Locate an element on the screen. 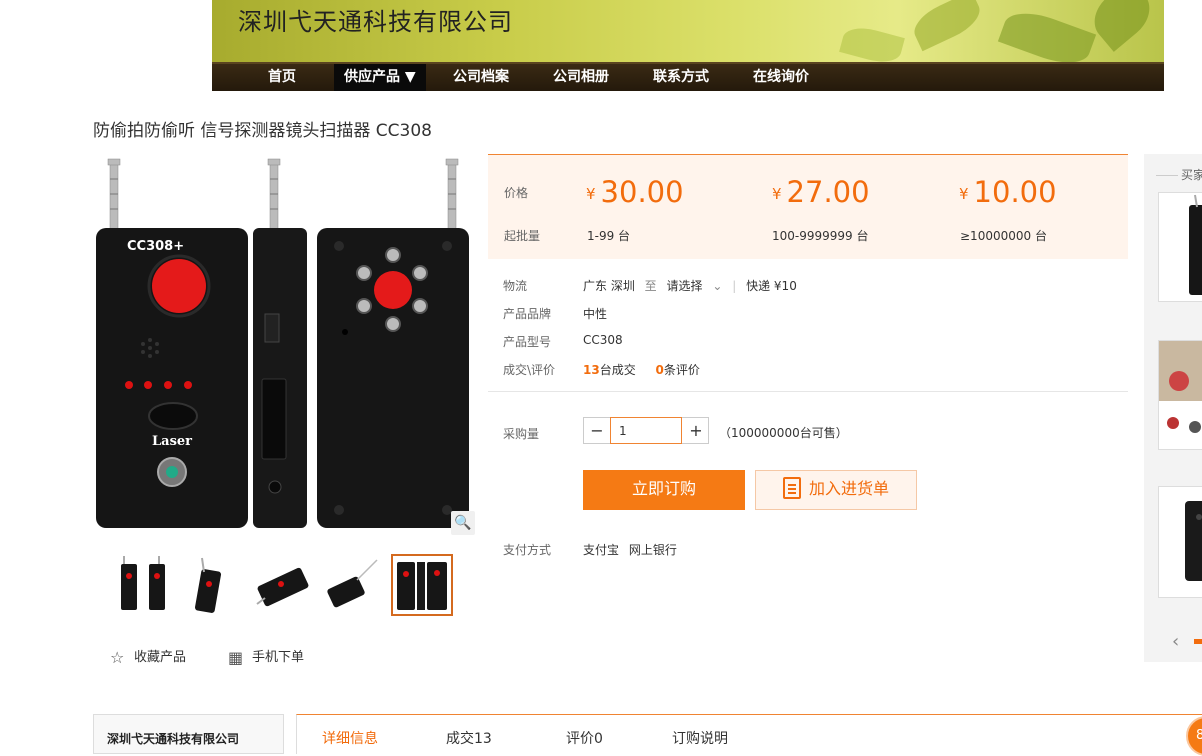  tab-order-notes: 订购说明 is located at coordinates (700, 738).